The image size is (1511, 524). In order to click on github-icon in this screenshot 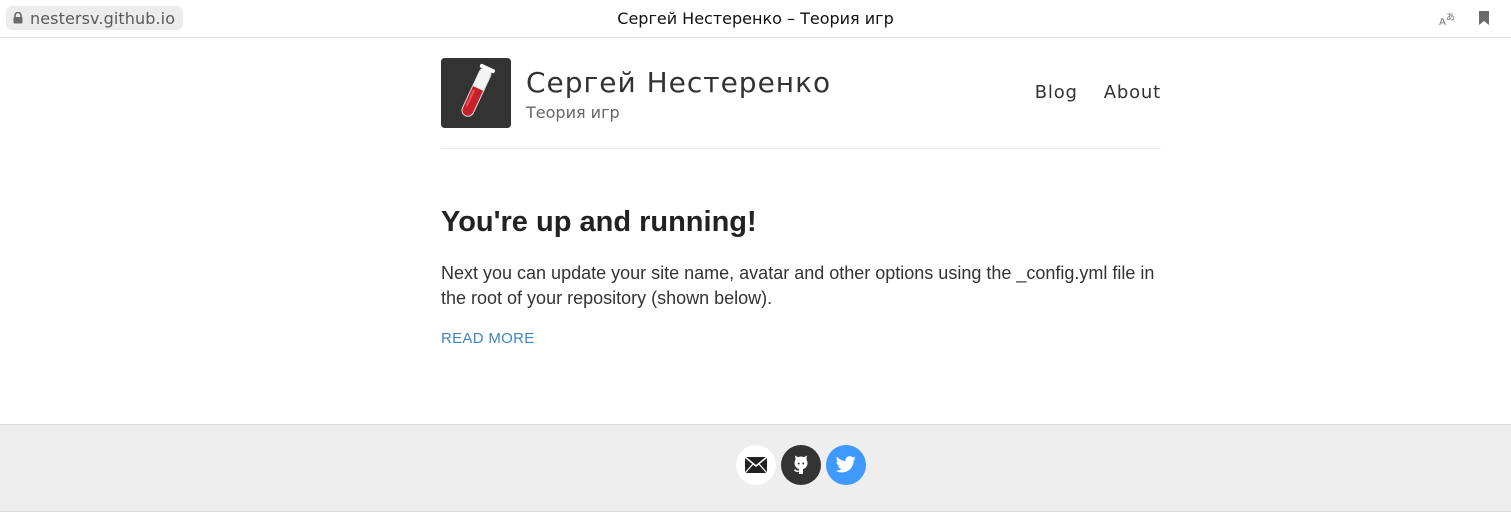, I will do `click(800, 464)`.